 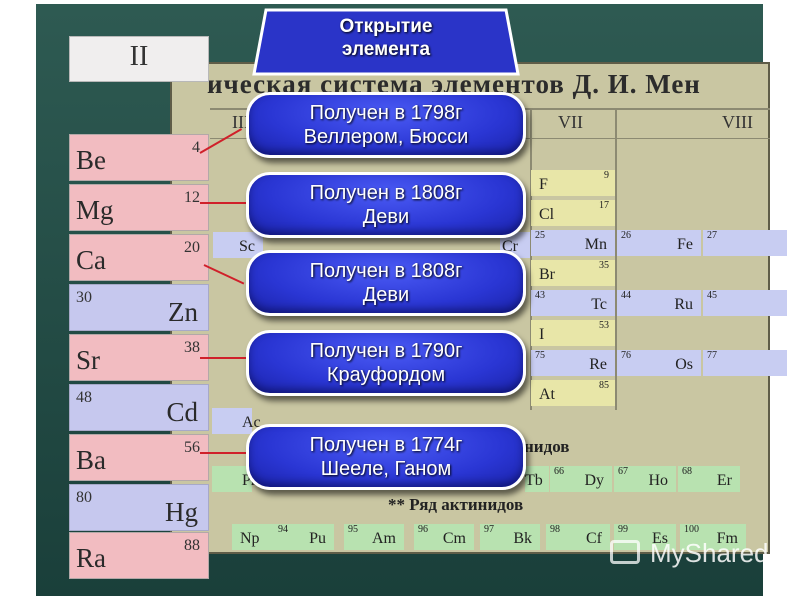 I want to click on discovery-bubble-ca: Получен в 1808г Деви, so click(x=386, y=283).